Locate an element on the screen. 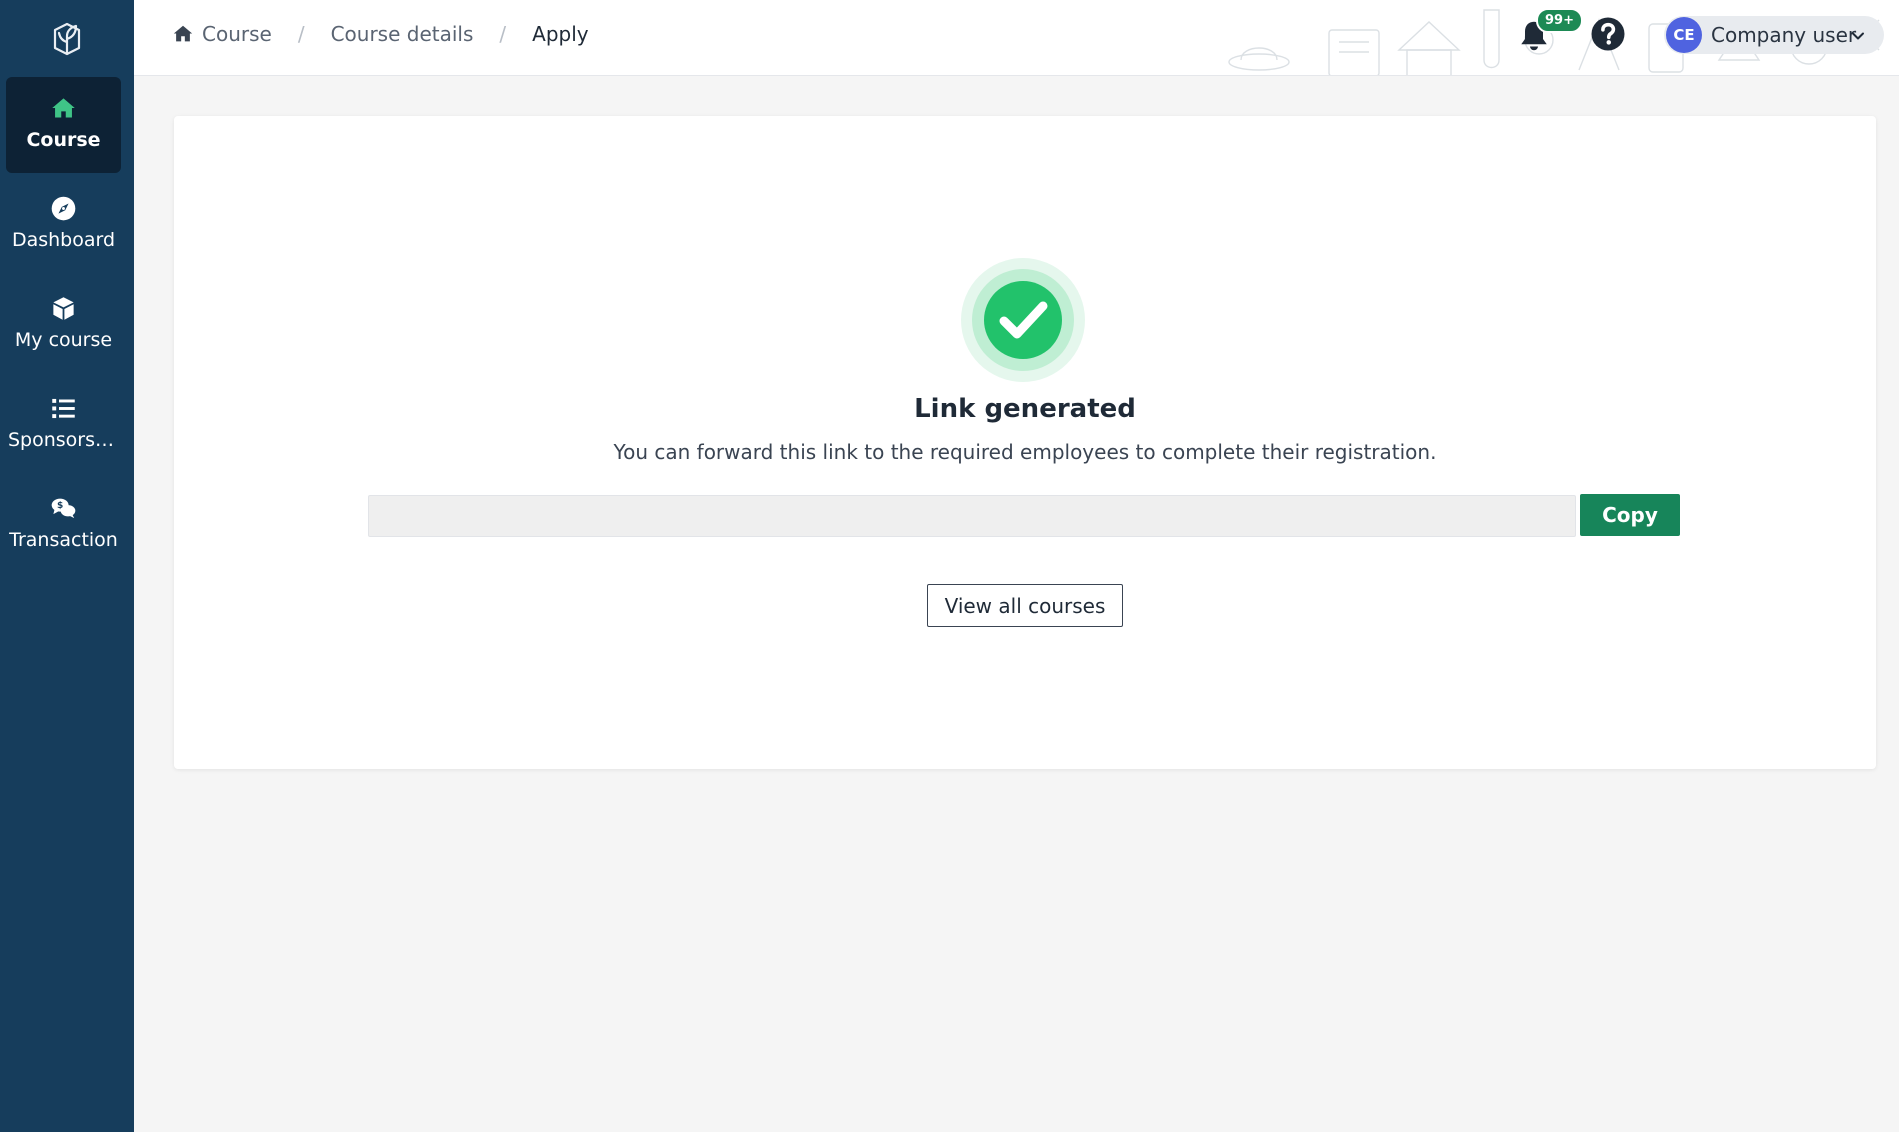 The width and height of the screenshot is (1899, 1132). chevron-down-icon is located at coordinates (1858, 36).